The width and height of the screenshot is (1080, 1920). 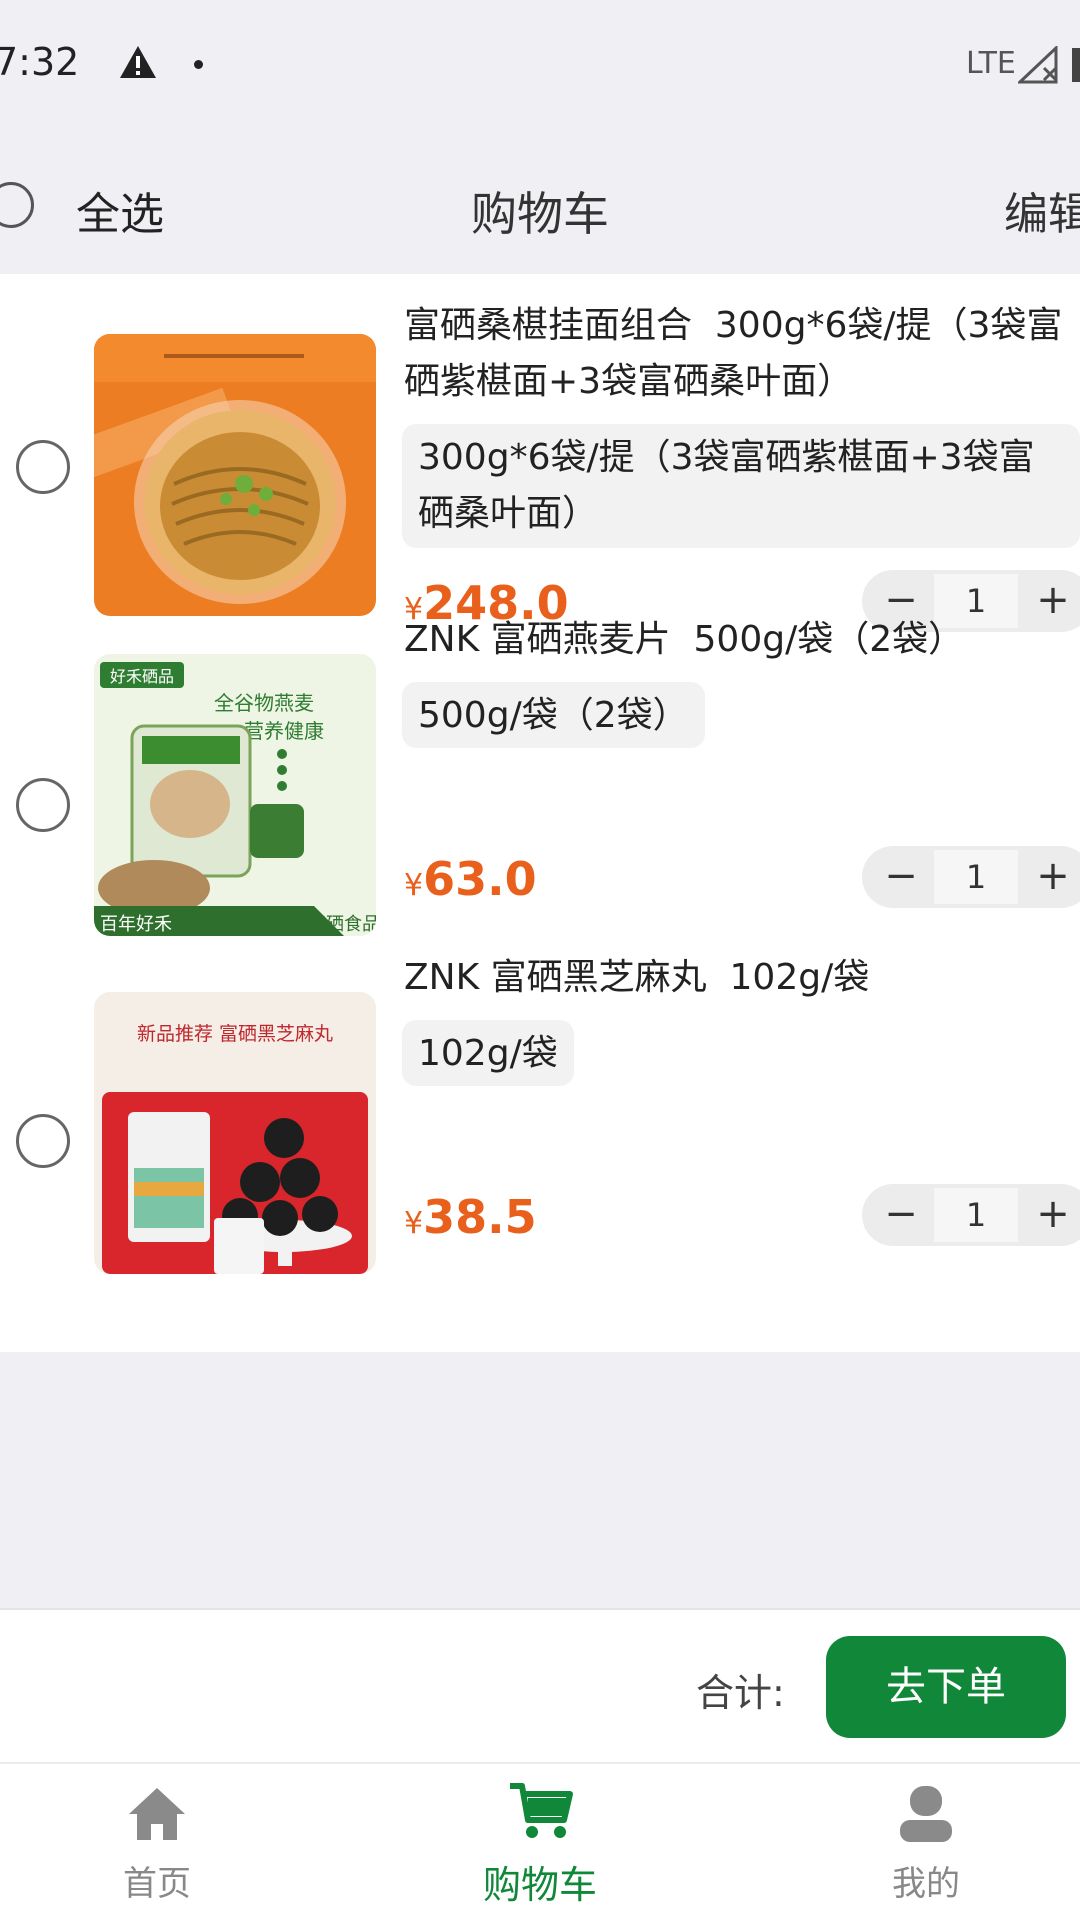 I want to click on tab-cart: 购物车, so click(x=540, y=1842).